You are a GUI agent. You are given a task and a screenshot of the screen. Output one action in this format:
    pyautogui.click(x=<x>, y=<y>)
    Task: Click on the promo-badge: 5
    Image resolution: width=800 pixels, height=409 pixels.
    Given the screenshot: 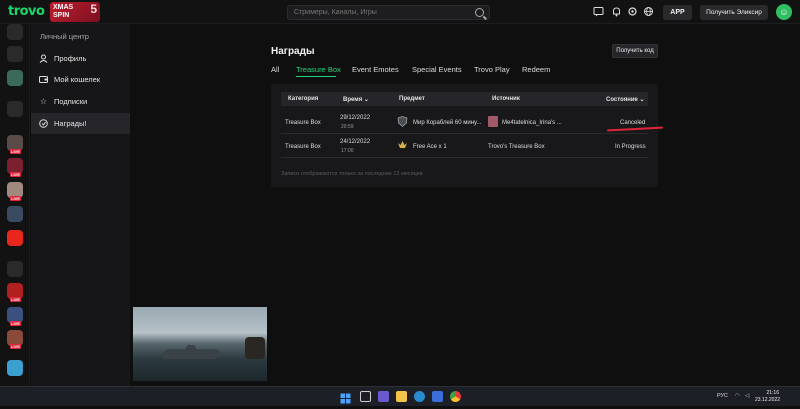 What is the action you would take?
    pyautogui.click(x=93, y=9)
    